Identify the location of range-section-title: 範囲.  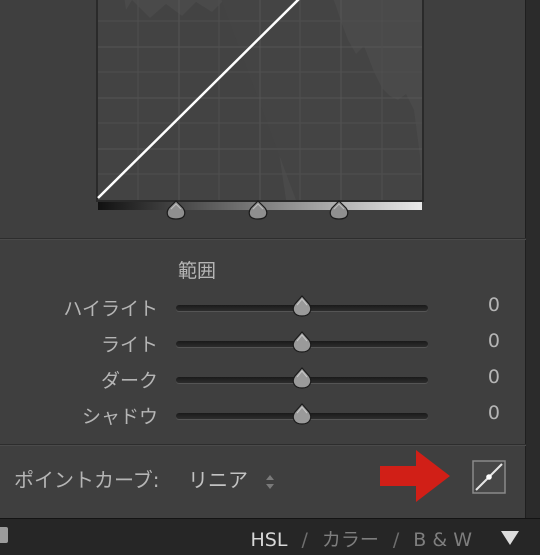
(197, 271).